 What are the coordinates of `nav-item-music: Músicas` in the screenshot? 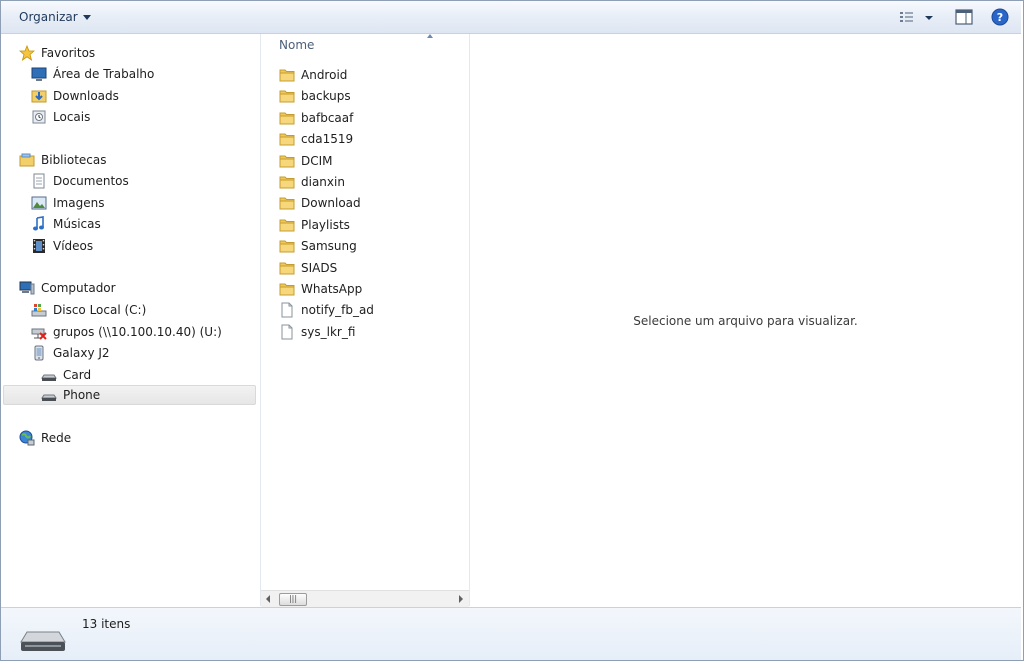 It's located at (66, 224).